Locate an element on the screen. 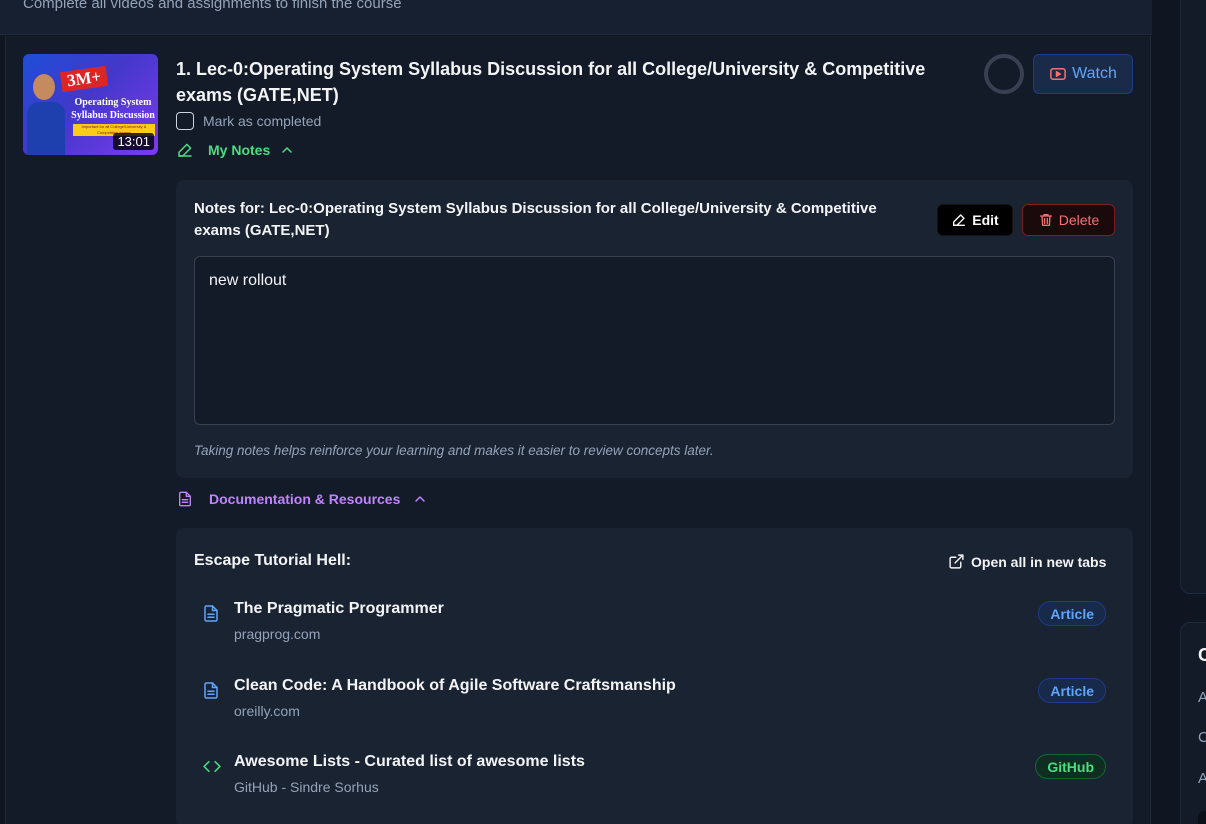  code-icon is located at coordinates (212, 766).